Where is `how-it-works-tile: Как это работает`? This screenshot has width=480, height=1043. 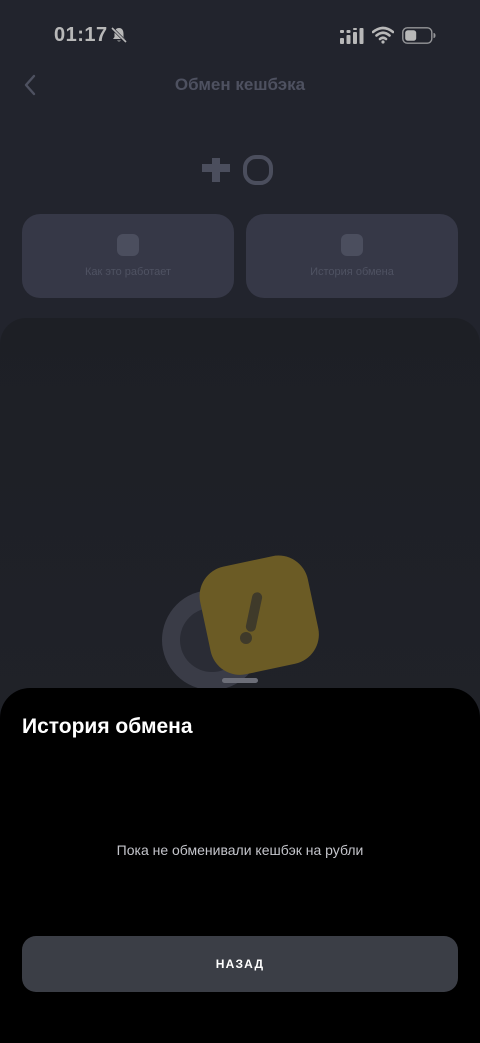 how-it-works-tile: Как это работает is located at coordinates (128, 256).